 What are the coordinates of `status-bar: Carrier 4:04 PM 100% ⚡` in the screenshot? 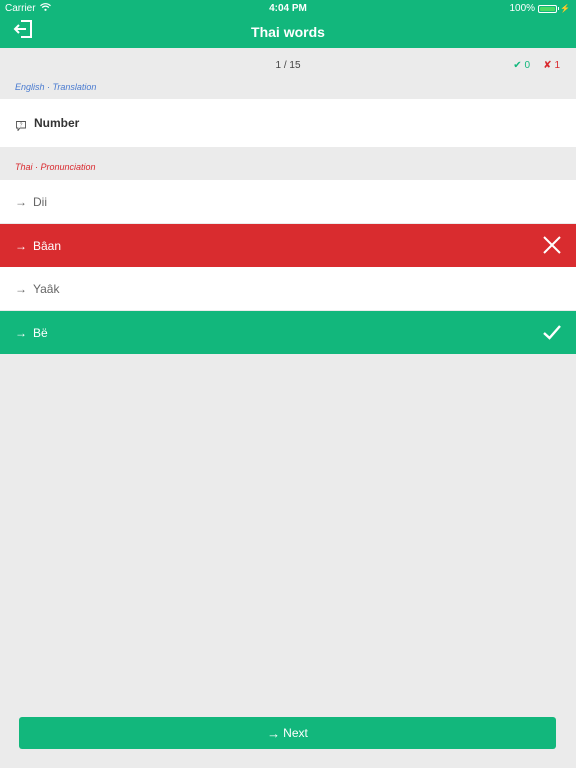 It's located at (288, 8).